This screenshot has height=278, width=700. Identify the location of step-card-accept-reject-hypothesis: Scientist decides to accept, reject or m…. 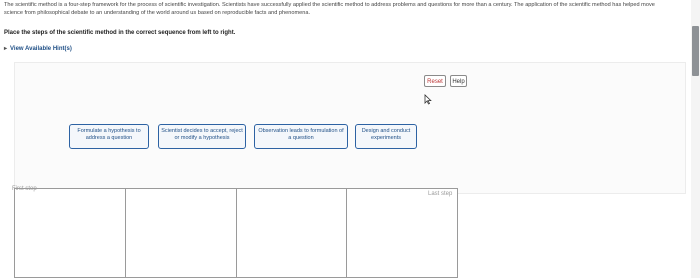
(202, 136).